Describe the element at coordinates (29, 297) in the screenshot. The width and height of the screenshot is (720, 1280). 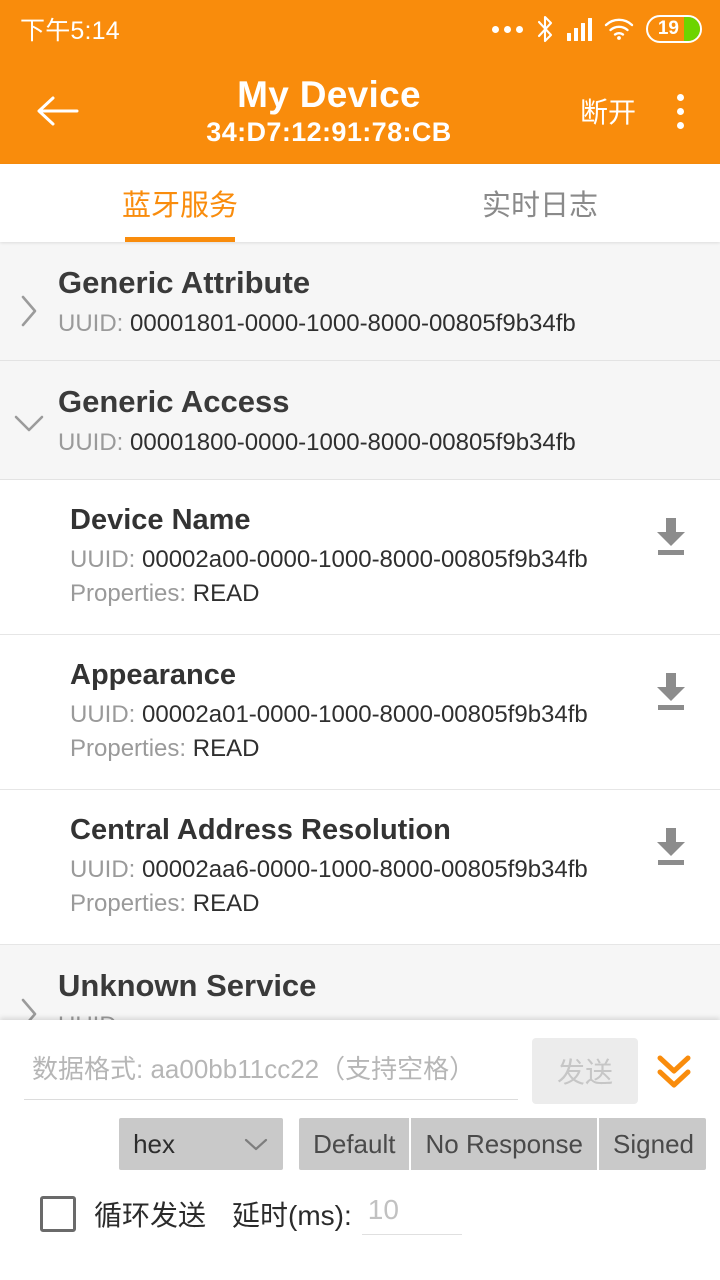
I see `chevron-right-icon` at that location.